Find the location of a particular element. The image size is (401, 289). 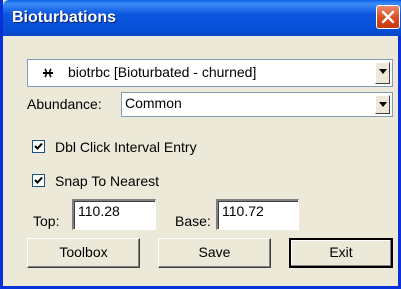

base-label: Base: is located at coordinates (193, 221).